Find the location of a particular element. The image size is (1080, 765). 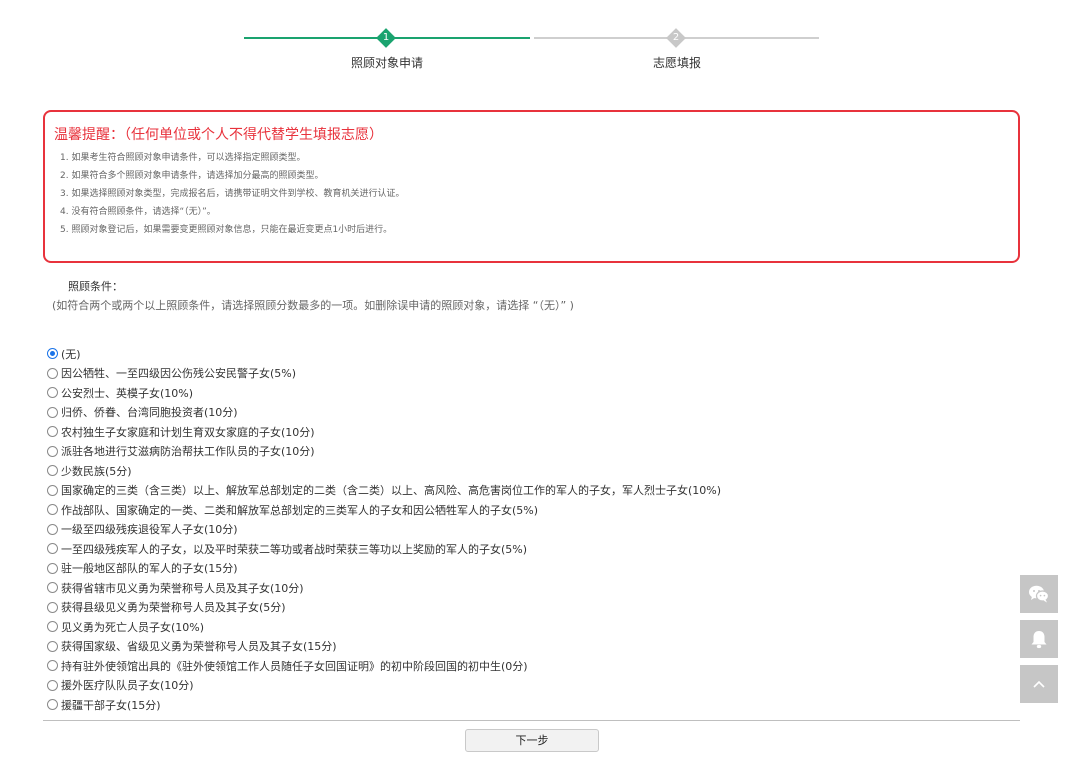

wechat-icon is located at coordinates (1039, 594).